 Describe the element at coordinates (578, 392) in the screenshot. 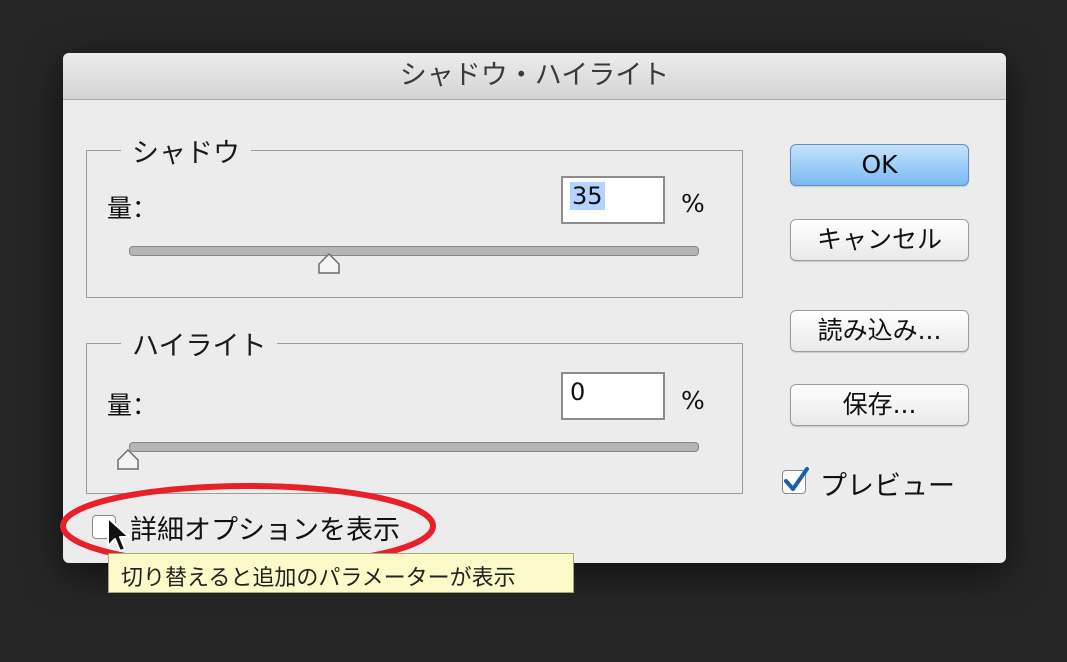

I see `highlights-amount-value: 0` at that location.